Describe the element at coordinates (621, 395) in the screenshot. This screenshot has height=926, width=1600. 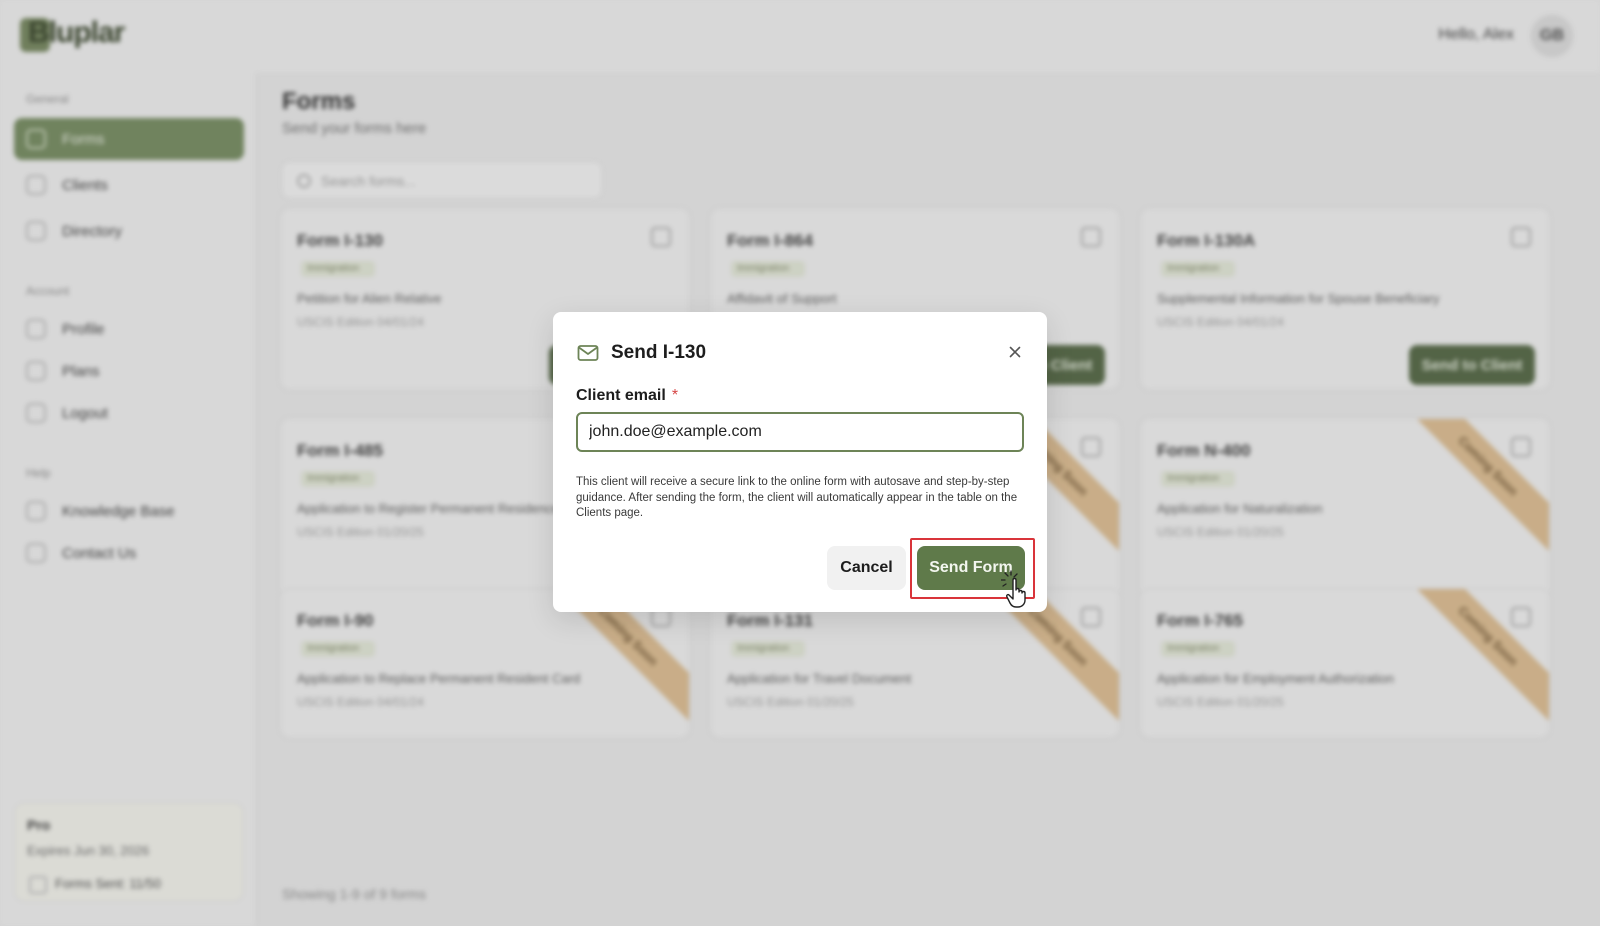
I see `client-email-label-text: Client email` at that location.